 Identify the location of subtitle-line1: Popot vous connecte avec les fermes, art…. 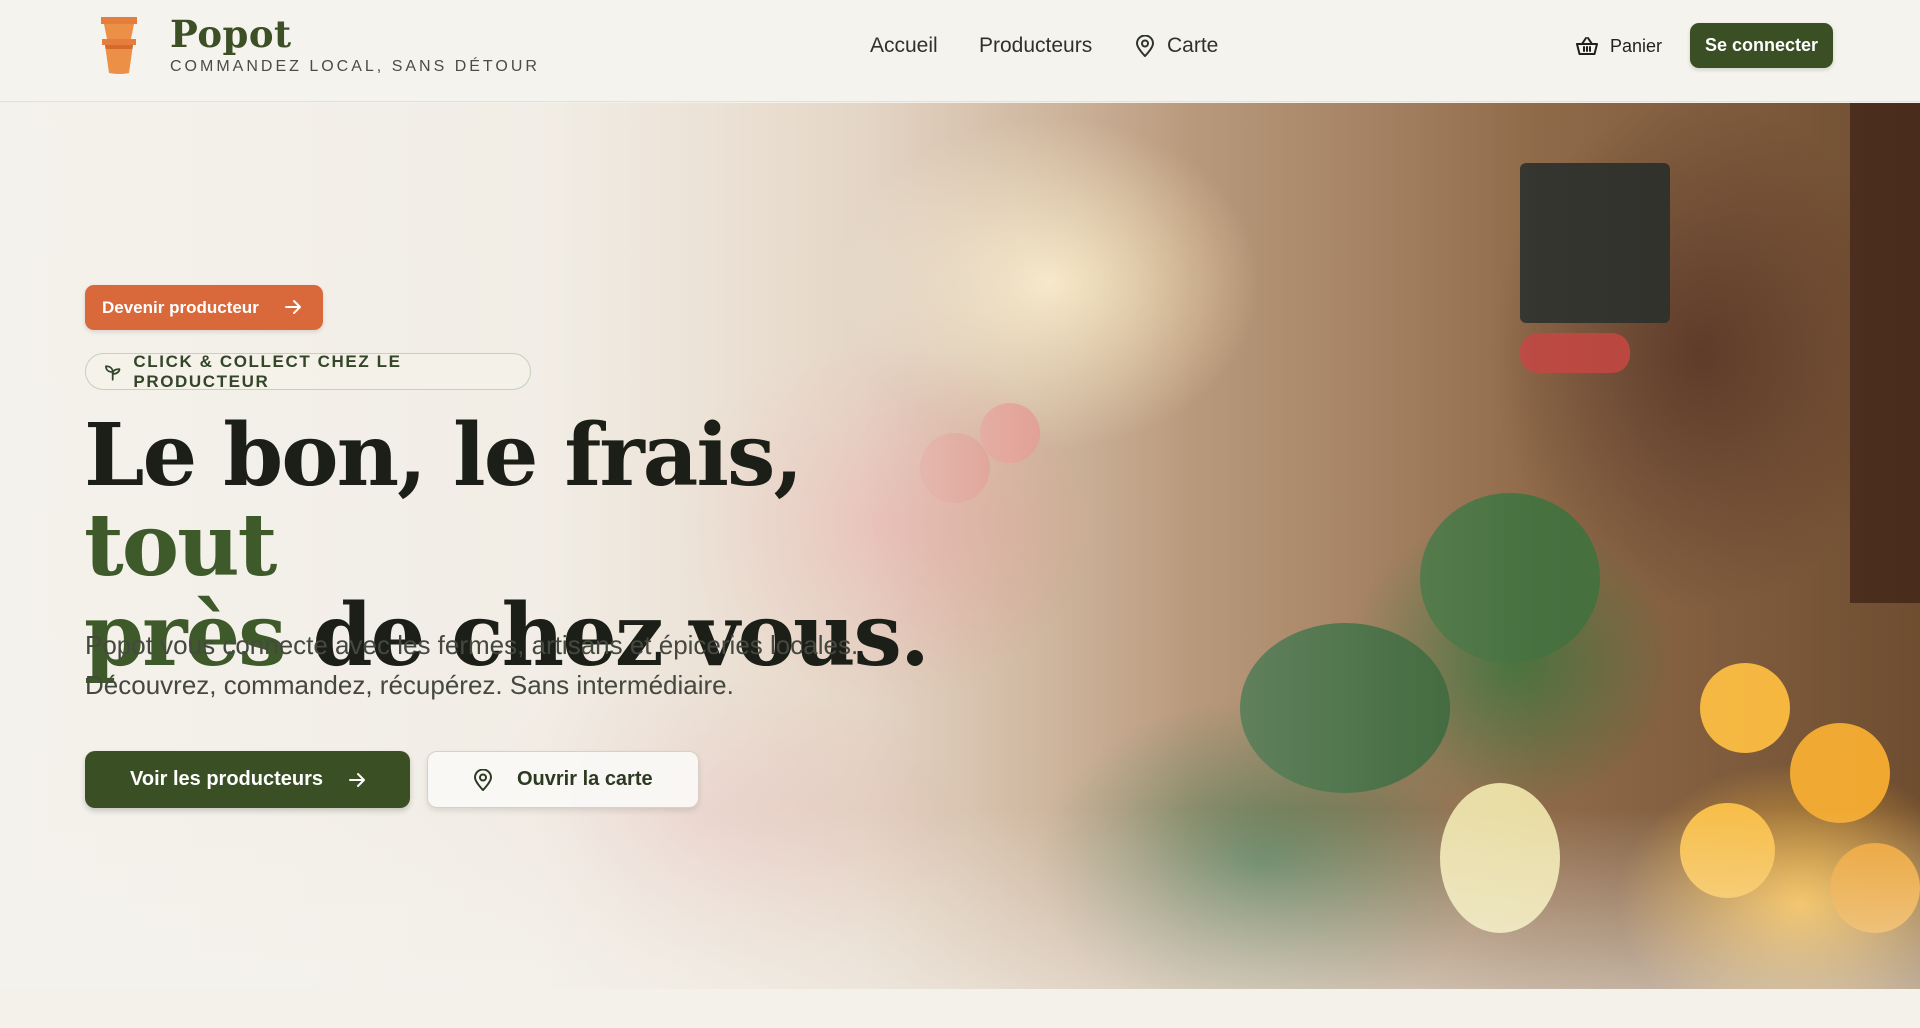
(472, 645).